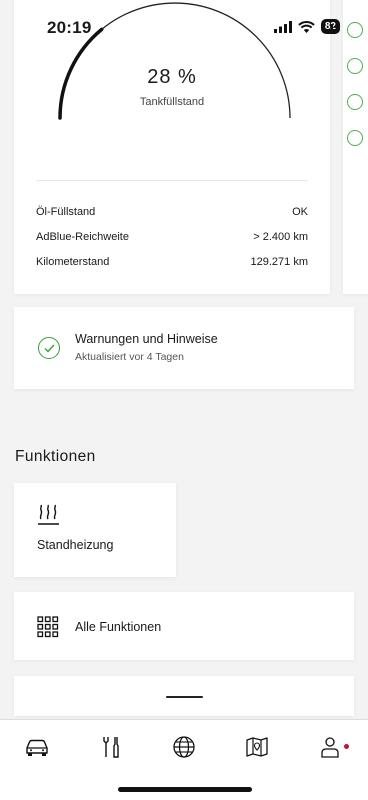  I want to click on side-status-card, so click(355, 147).